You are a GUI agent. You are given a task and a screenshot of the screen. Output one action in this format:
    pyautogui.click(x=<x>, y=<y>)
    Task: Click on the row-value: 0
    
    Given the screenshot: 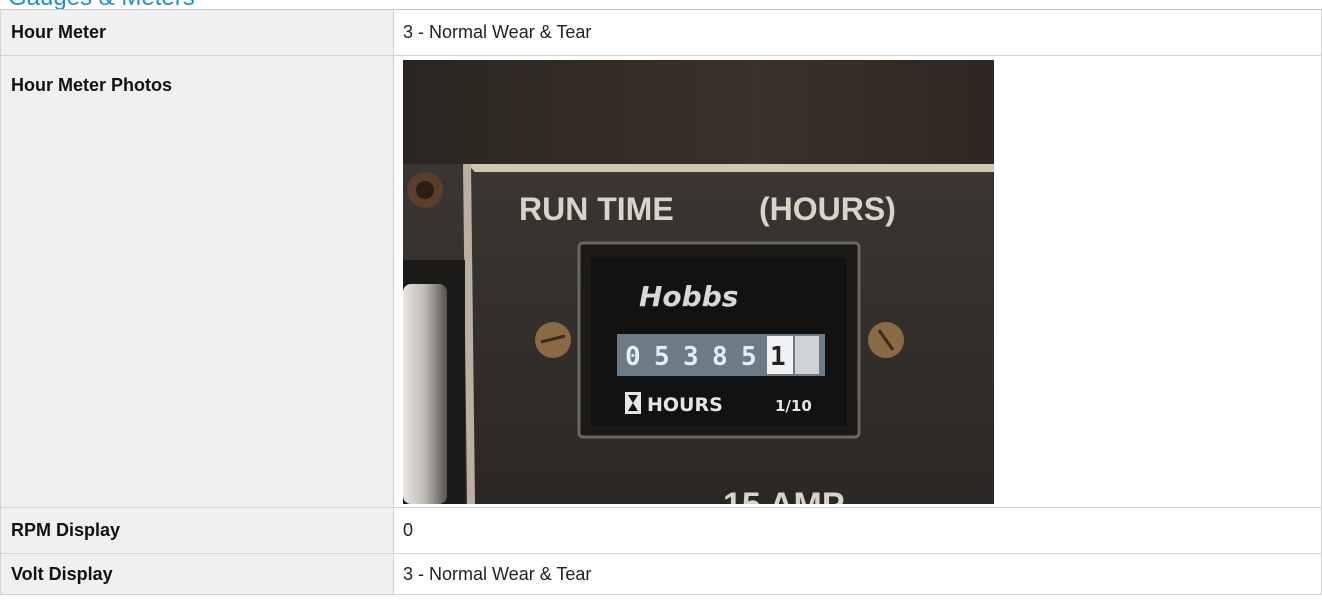 What is the action you would take?
    pyautogui.click(x=858, y=530)
    